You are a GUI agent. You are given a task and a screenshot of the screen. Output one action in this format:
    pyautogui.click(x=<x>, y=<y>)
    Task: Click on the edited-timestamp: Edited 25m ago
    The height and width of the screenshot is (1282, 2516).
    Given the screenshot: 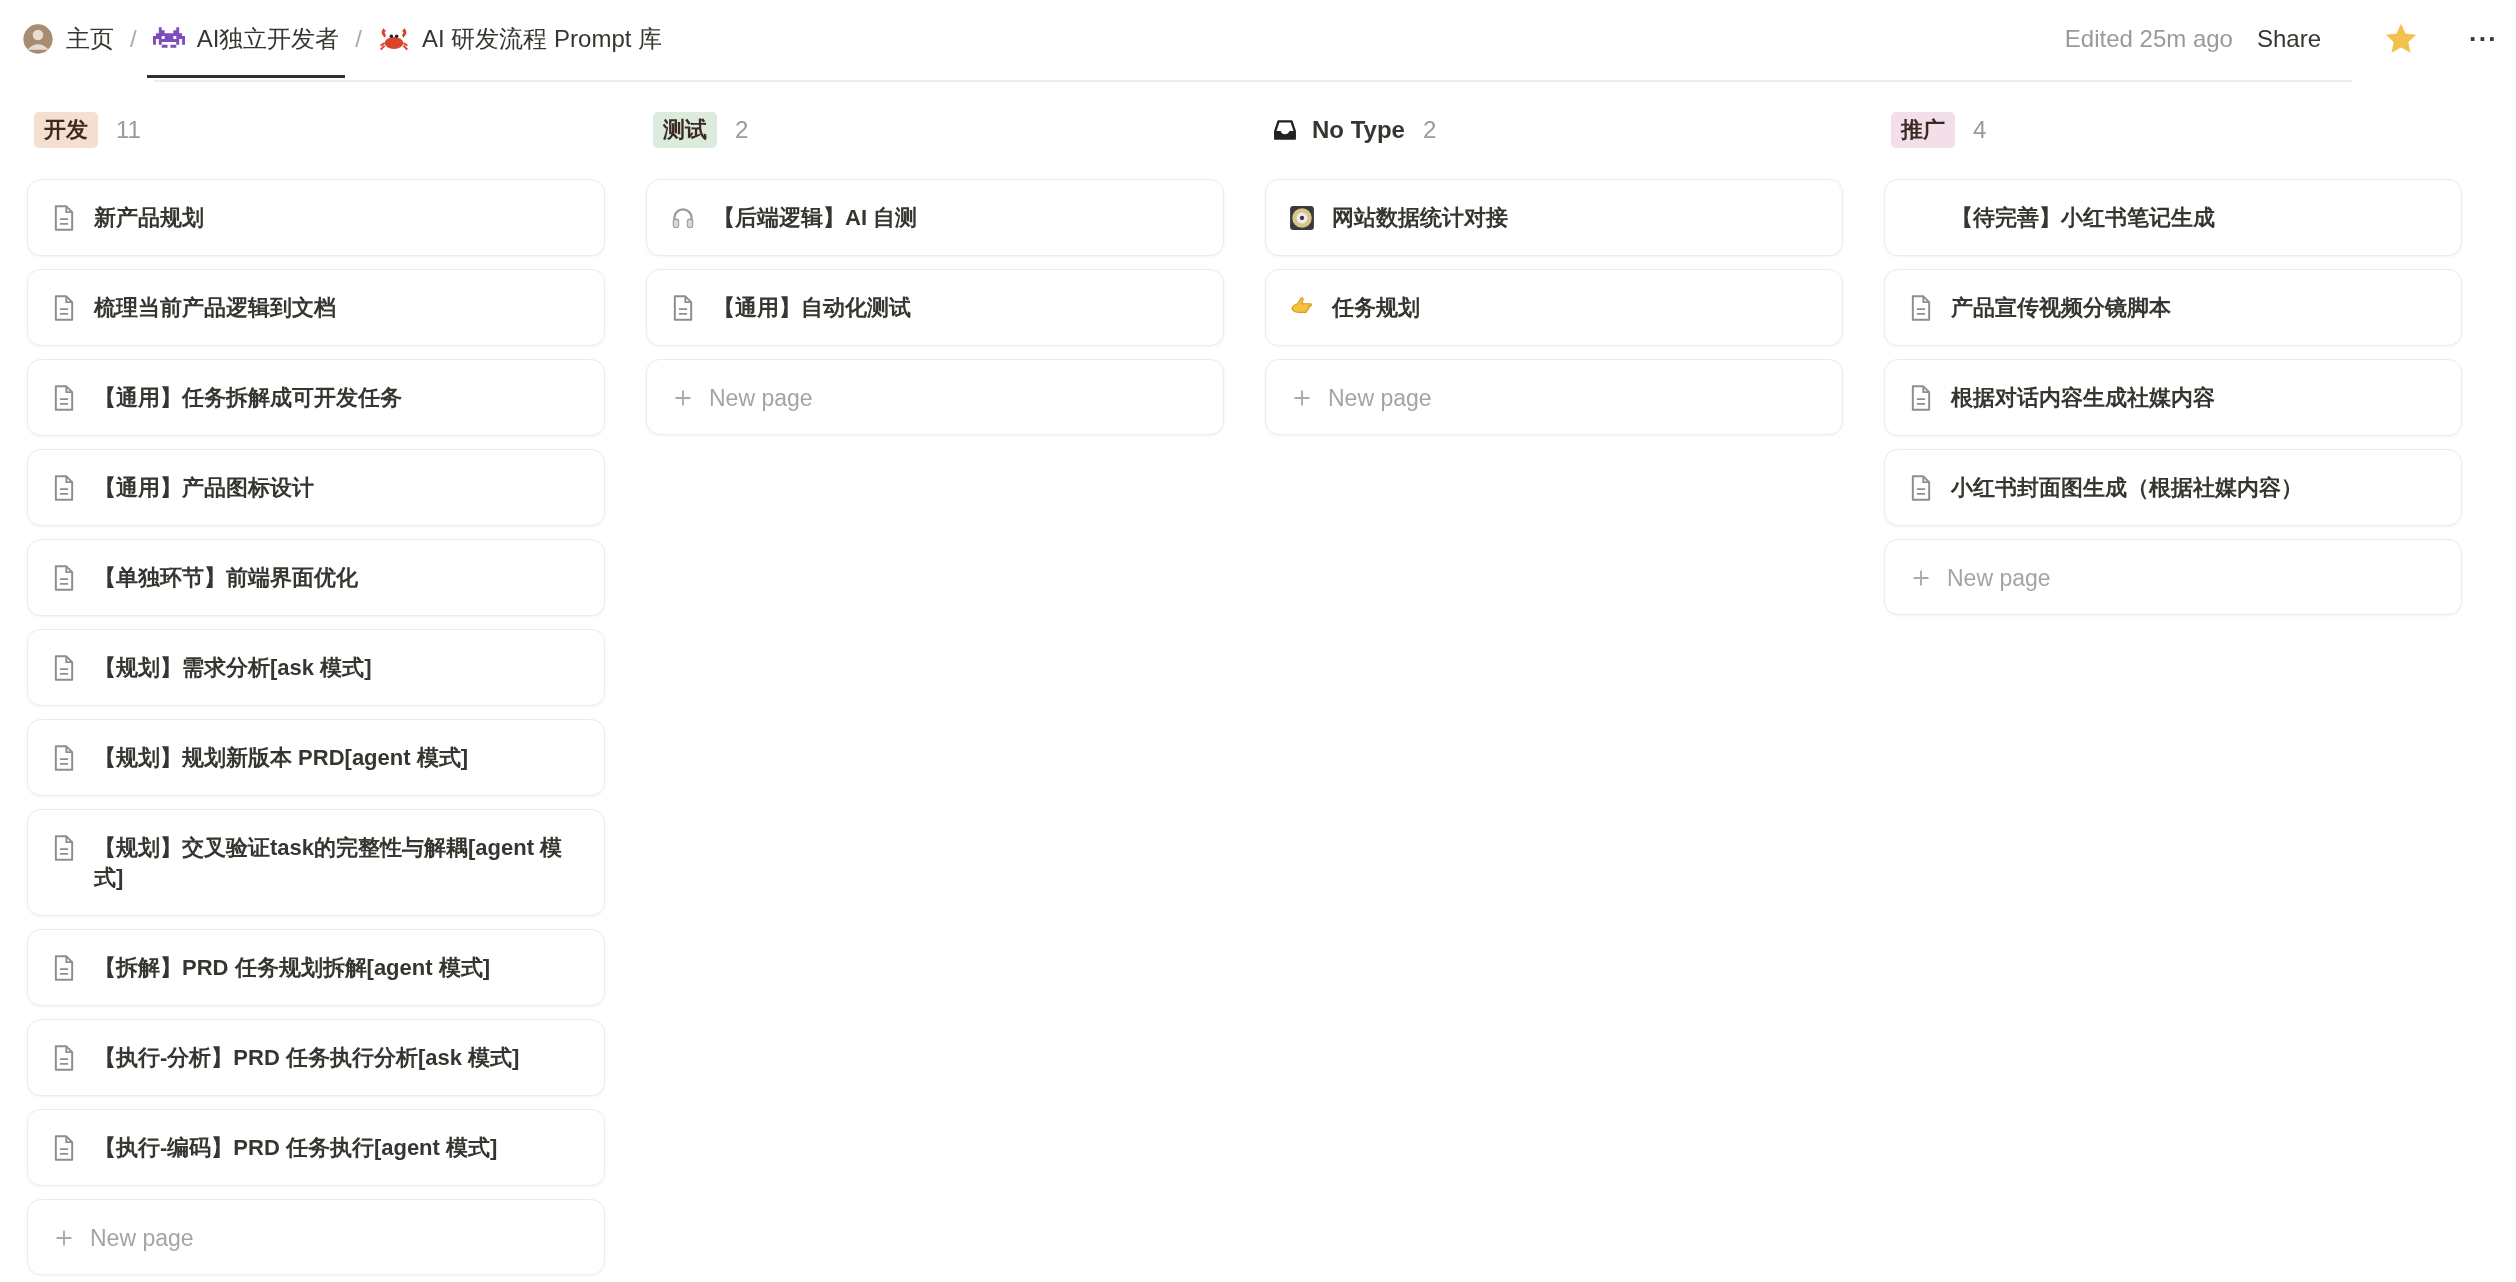 What is the action you would take?
    pyautogui.click(x=2148, y=39)
    